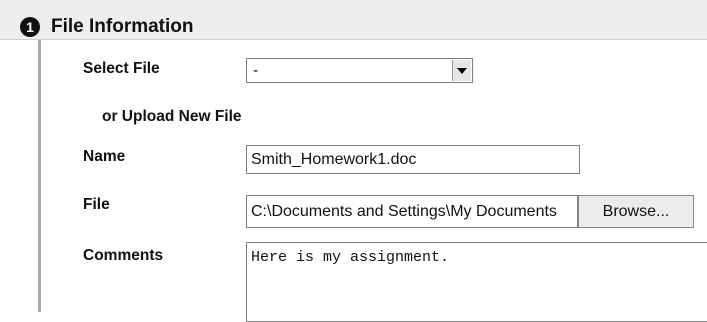 The width and height of the screenshot is (707, 322). I want to click on section-header: 1 File Information, so click(353, 20).